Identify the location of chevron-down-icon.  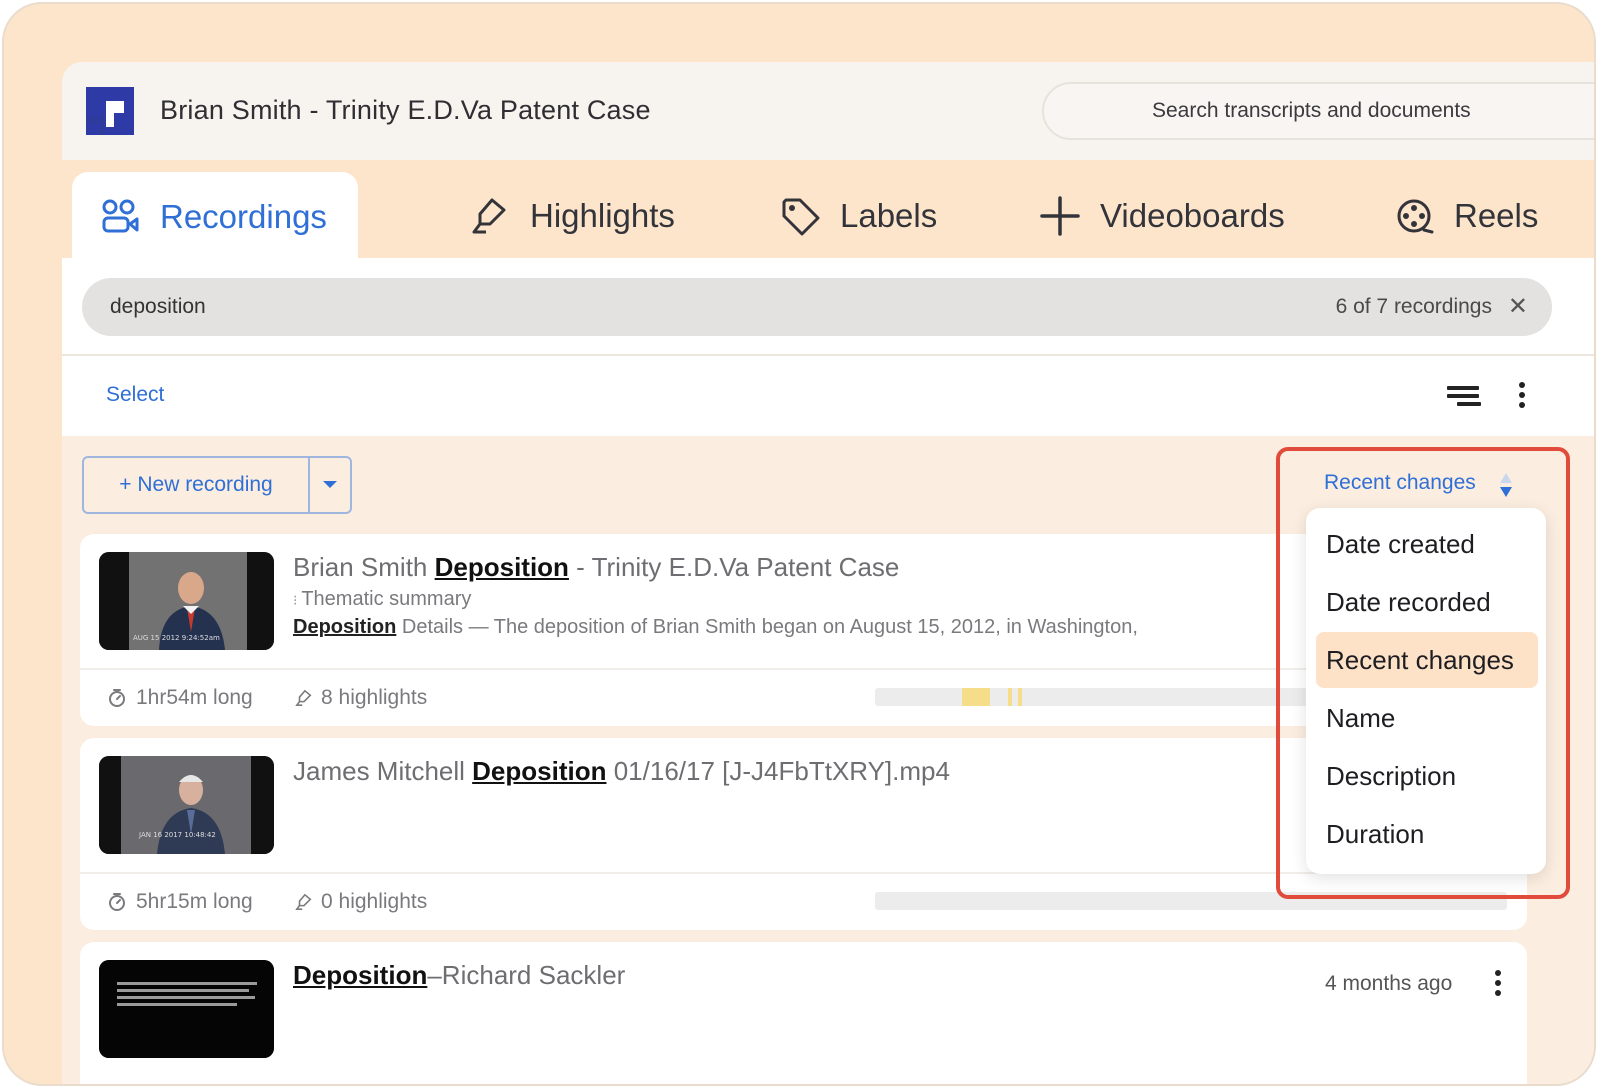
(330, 484).